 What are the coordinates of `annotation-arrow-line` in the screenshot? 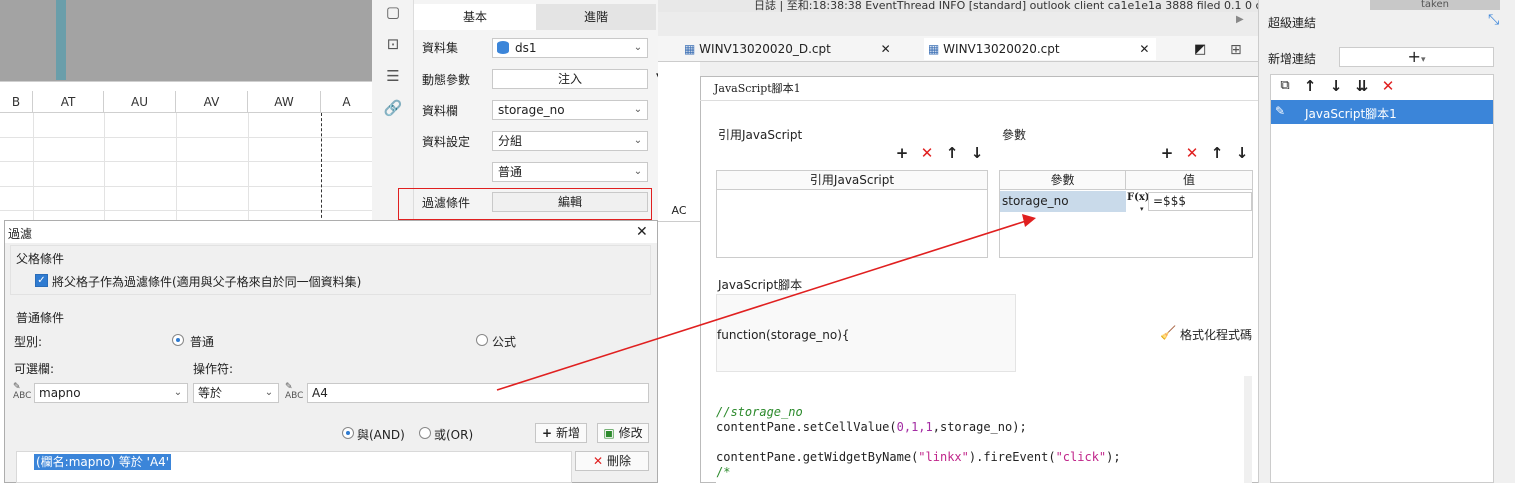 It's located at (761, 305).